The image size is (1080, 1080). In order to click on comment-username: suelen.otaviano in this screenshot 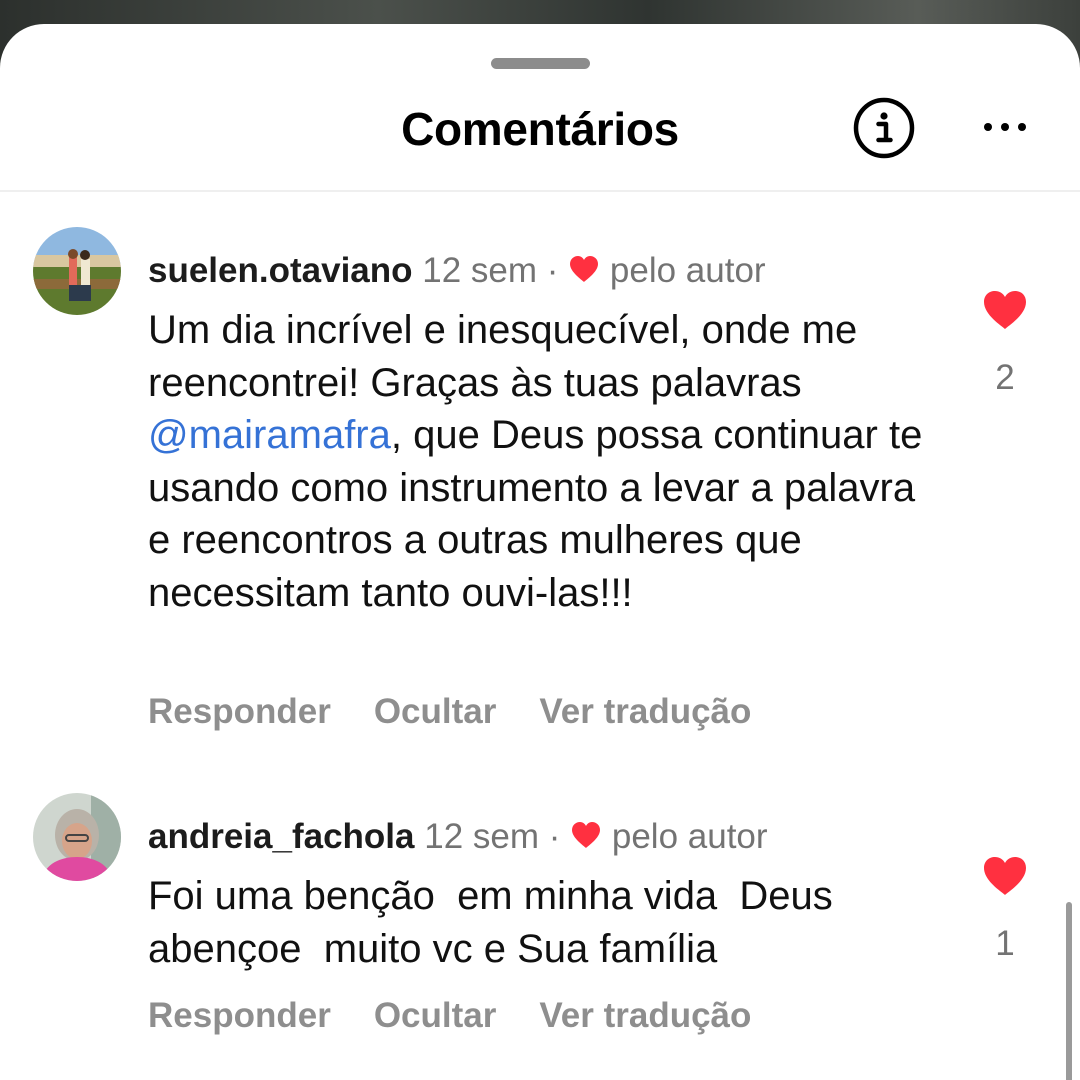, I will do `click(280, 270)`.